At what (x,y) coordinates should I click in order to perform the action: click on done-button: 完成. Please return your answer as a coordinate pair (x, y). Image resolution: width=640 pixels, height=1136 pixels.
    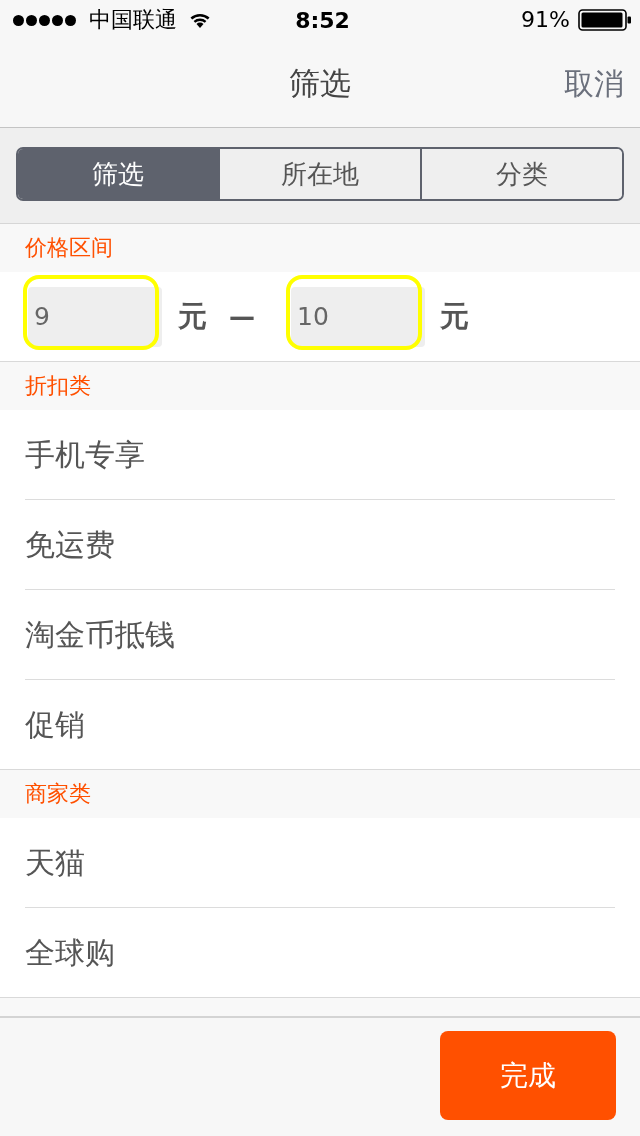
    Looking at the image, I should click on (528, 1075).